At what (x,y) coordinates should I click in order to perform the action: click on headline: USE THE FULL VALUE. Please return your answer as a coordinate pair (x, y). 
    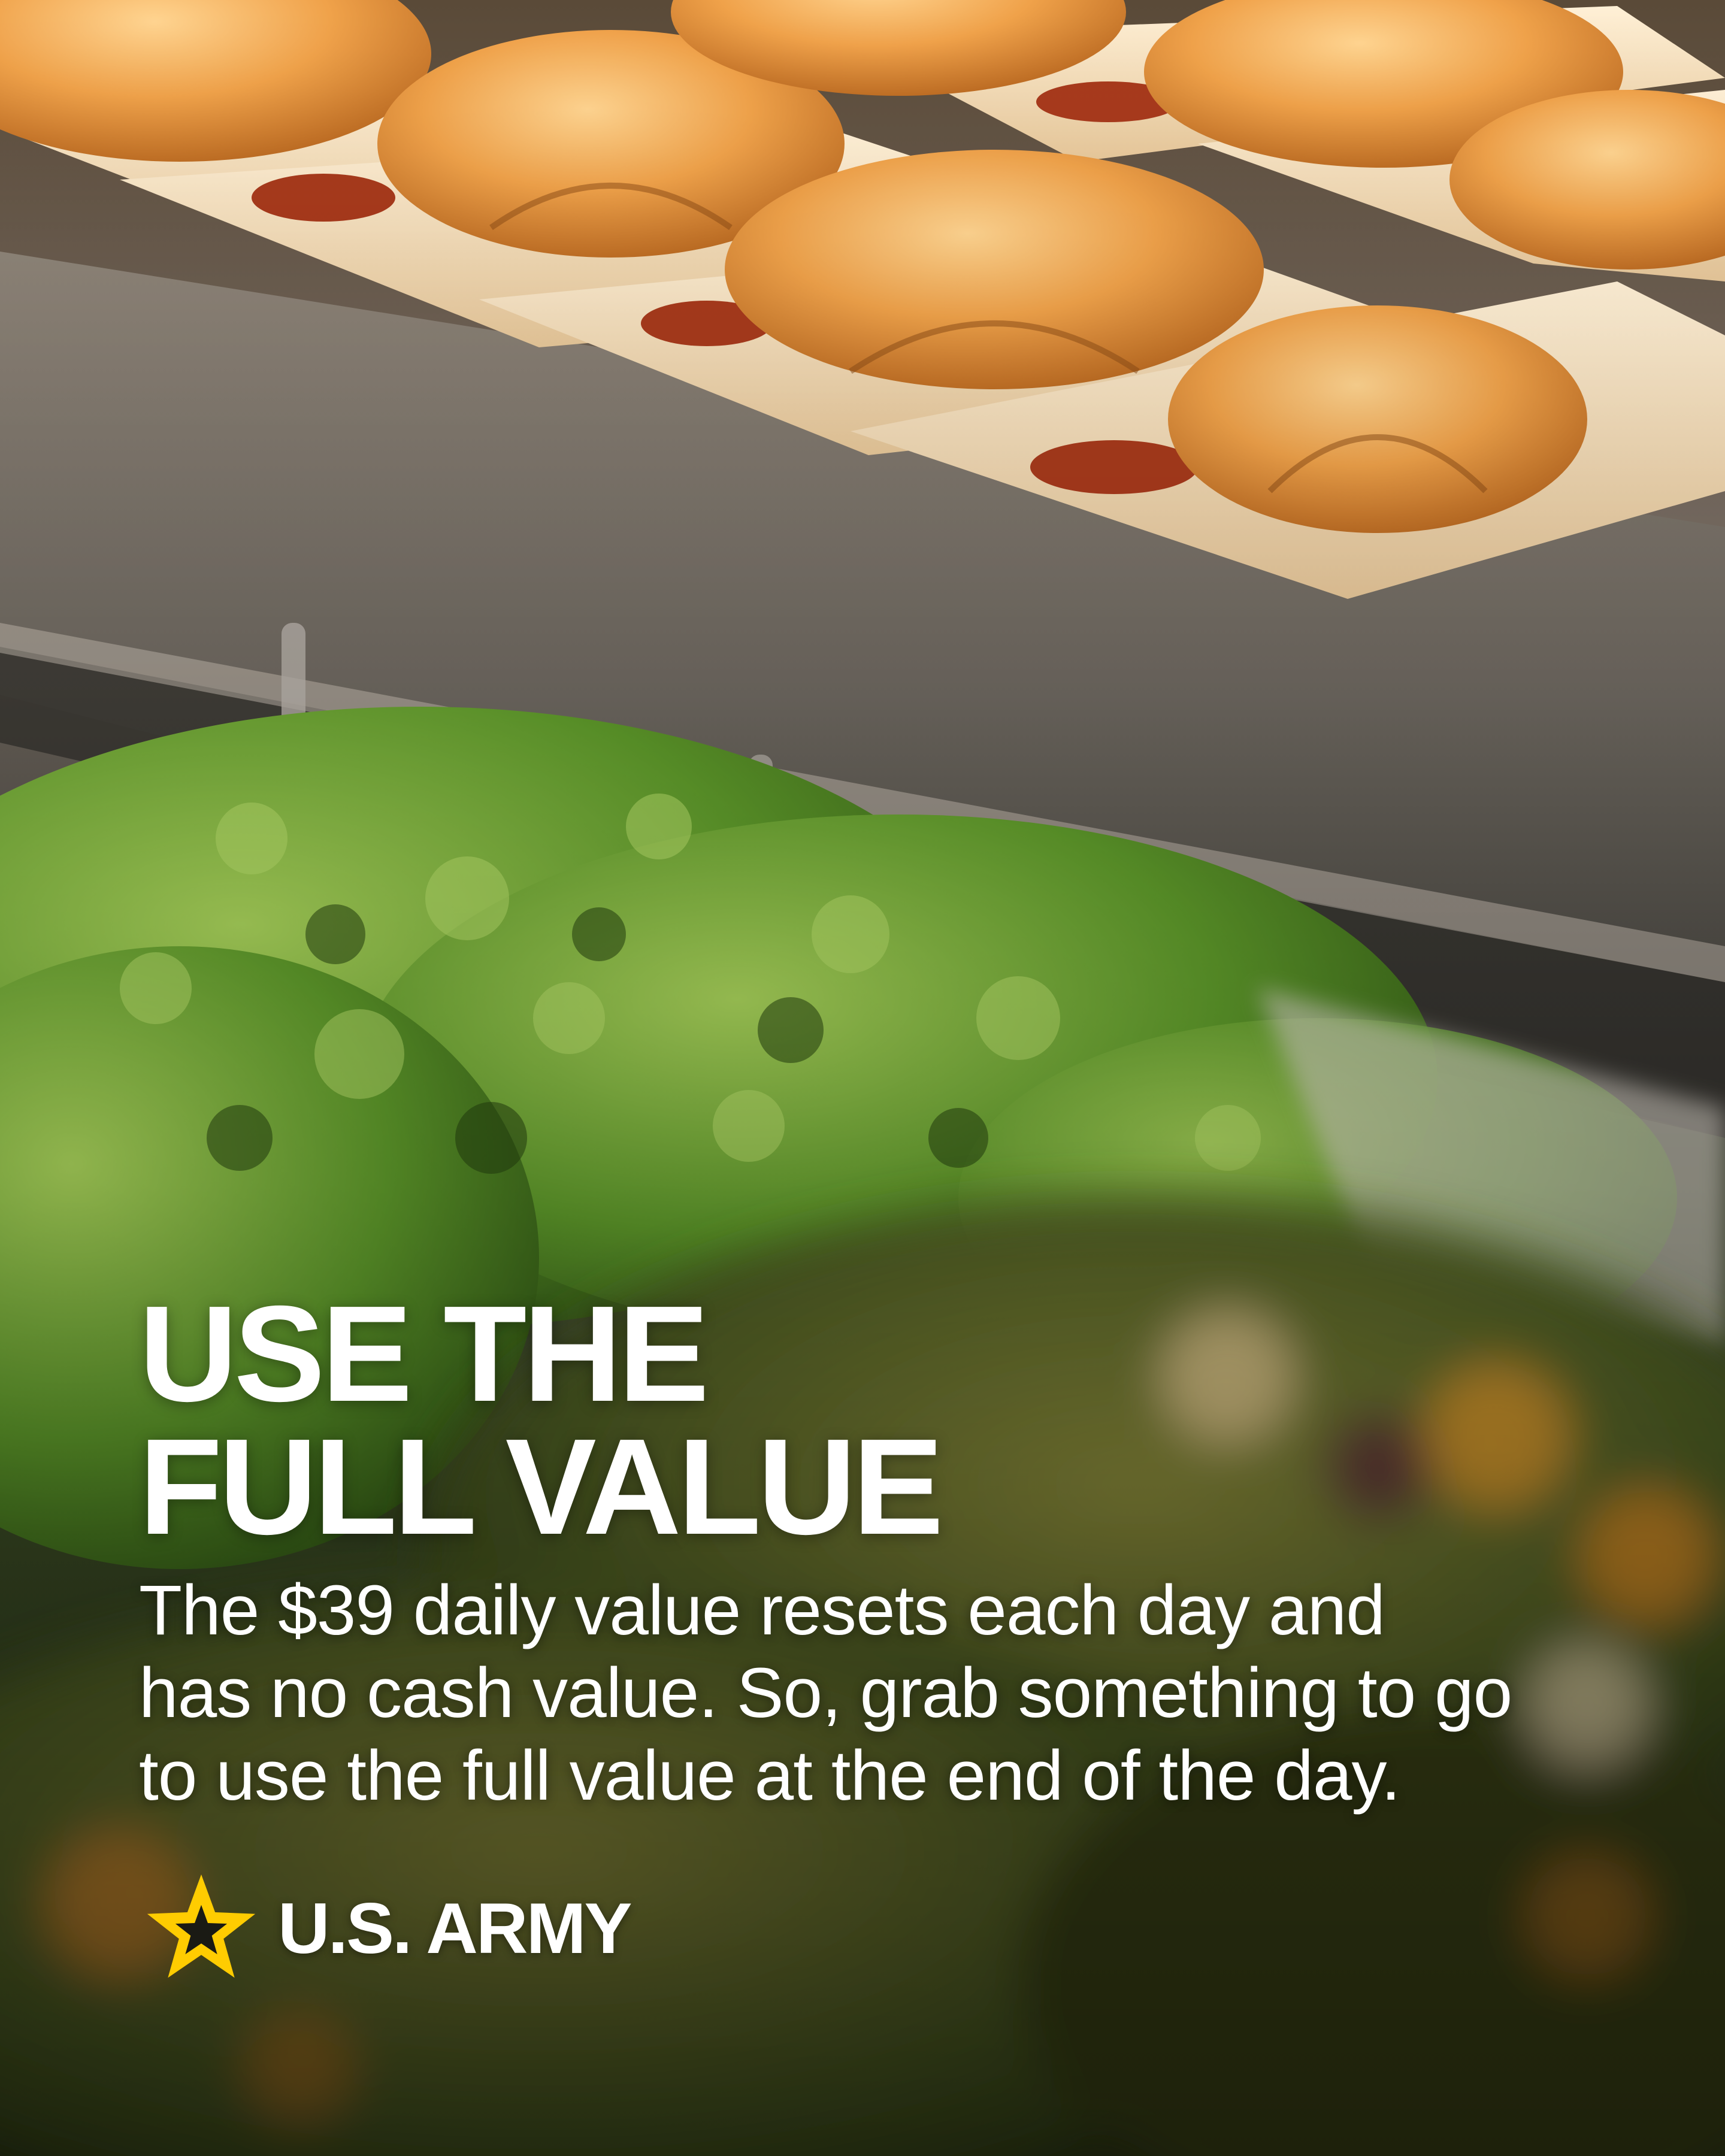
    Looking at the image, I should click on (541, 1421).